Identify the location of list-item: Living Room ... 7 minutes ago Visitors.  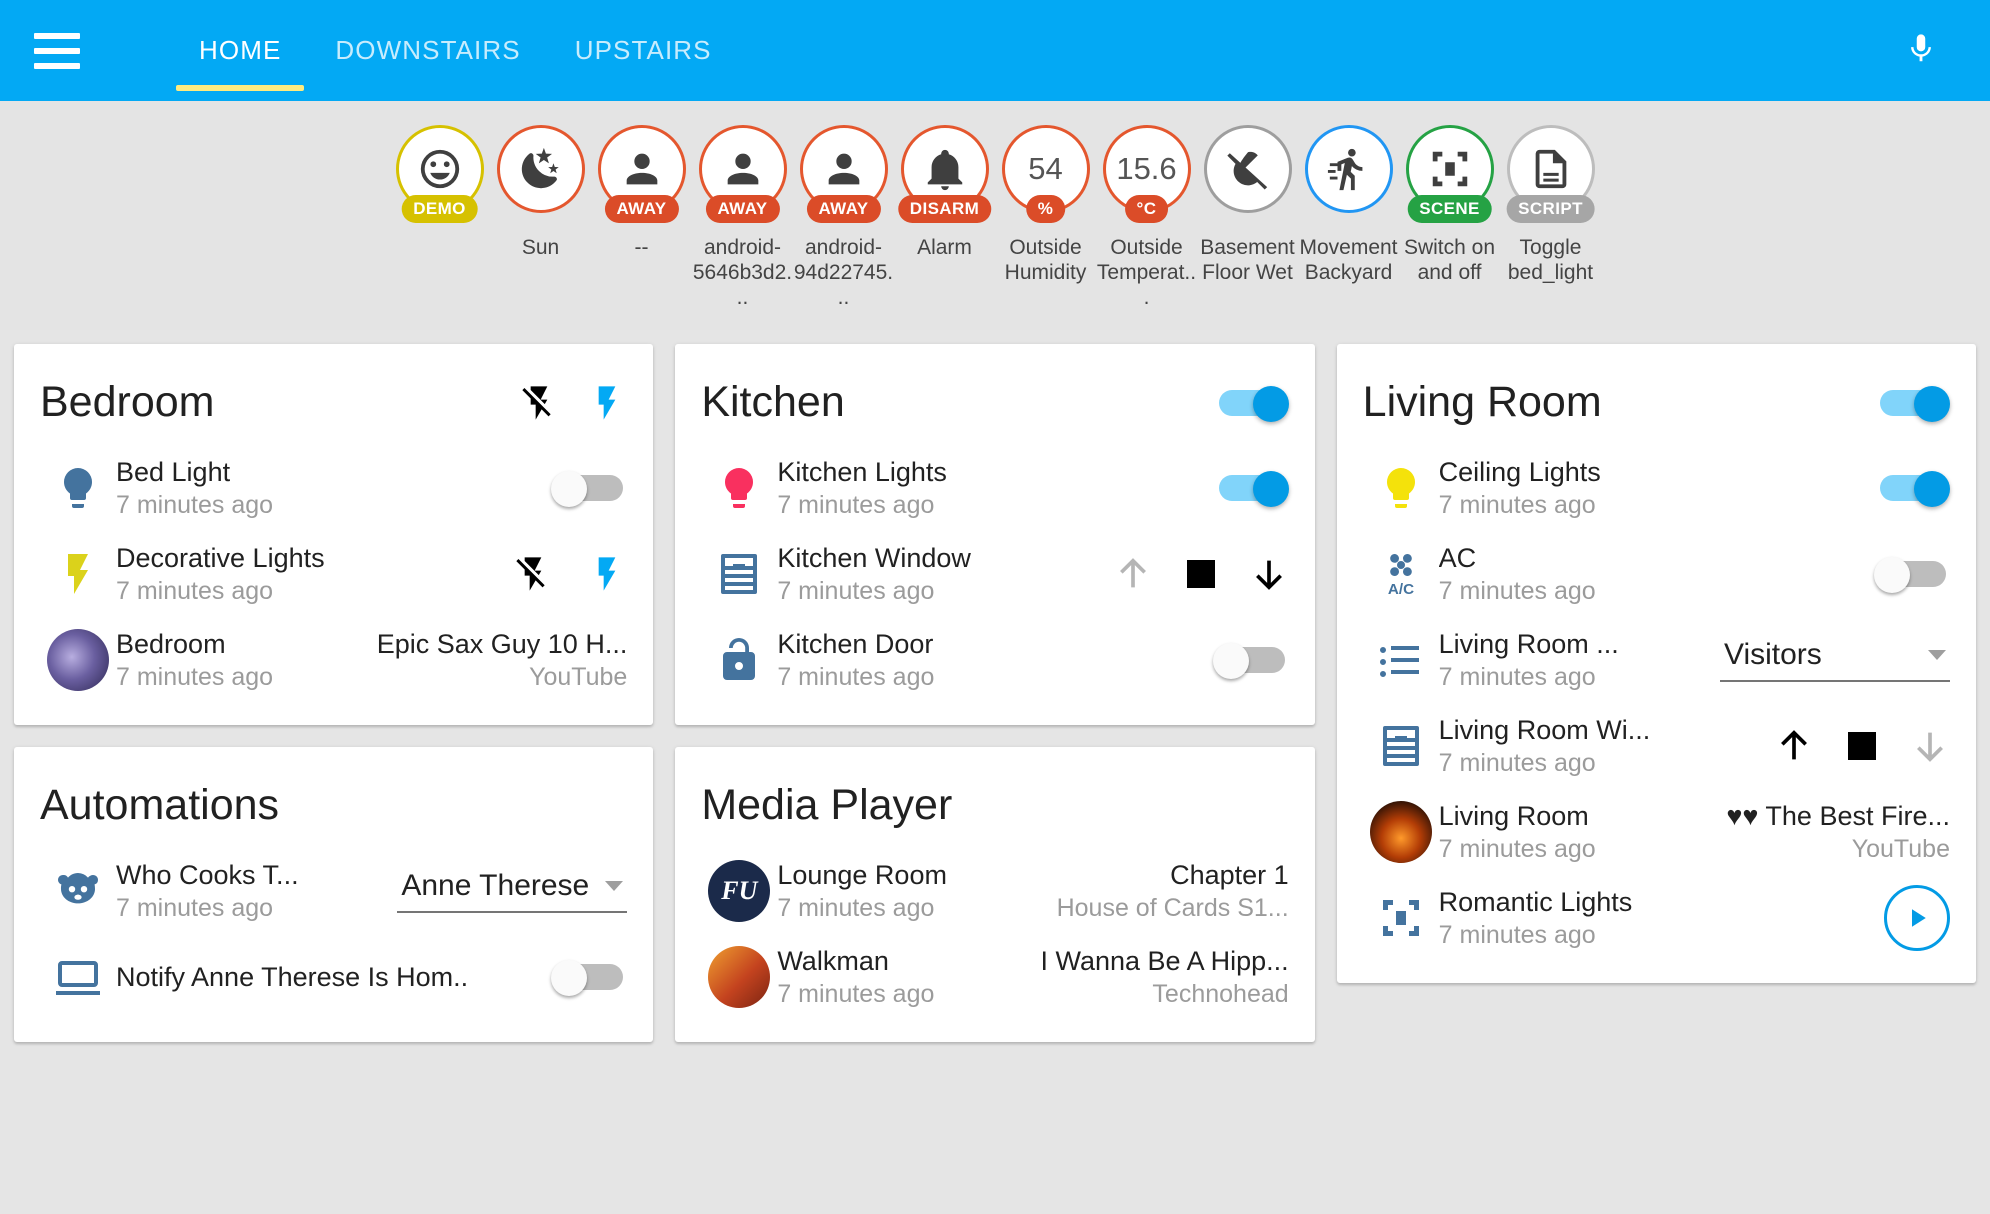
(1656, 660).